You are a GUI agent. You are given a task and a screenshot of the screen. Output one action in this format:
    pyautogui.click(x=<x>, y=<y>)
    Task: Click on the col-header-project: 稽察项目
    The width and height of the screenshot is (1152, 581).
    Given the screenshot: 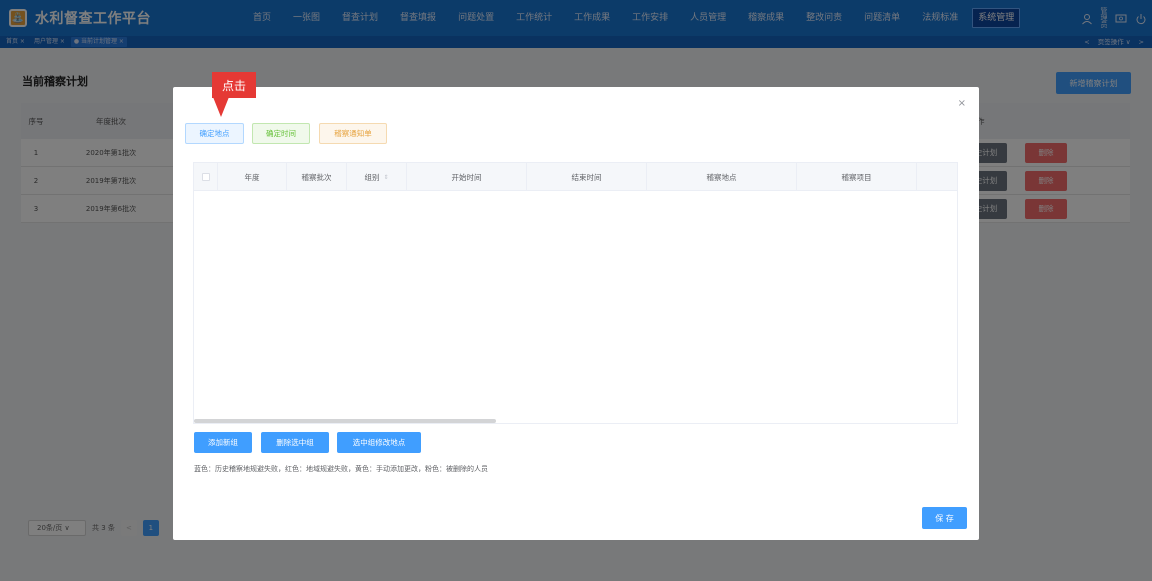 What is the action you would take?
    pyautogui.click(x=857, y=177)
    